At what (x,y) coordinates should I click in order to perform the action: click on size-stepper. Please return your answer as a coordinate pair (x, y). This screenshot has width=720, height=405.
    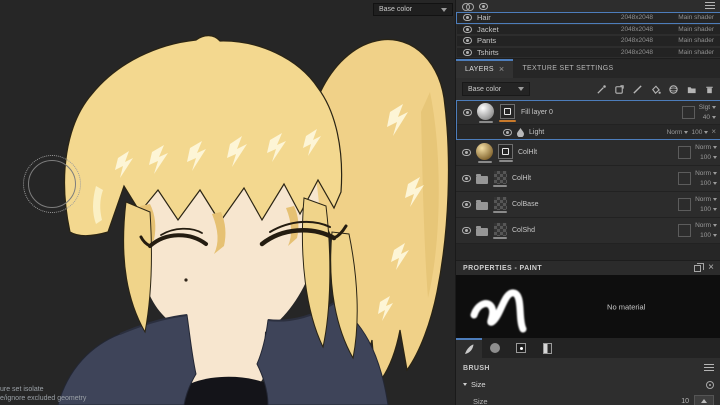
    Looking at the image, I should click on (704, 400).